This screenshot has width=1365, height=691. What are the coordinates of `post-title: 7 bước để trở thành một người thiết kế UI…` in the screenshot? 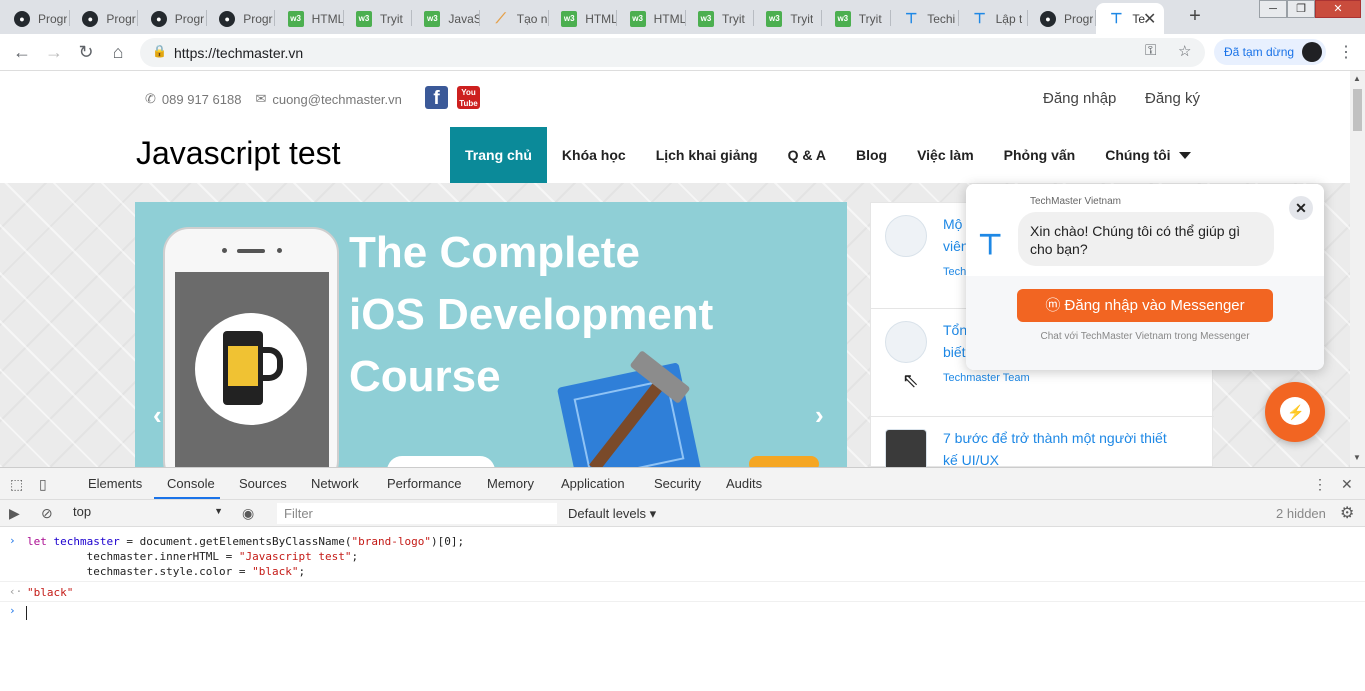 It's located at (1070, 447).